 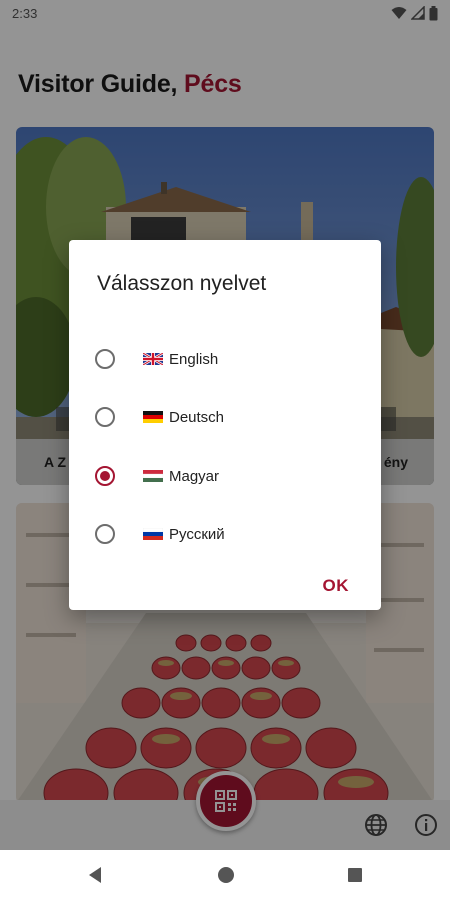 What do you see at coordinates (197, 417) in the screenshot?
I see `language-label-deutsch: Deutsch` at bounding box center [197, 417].